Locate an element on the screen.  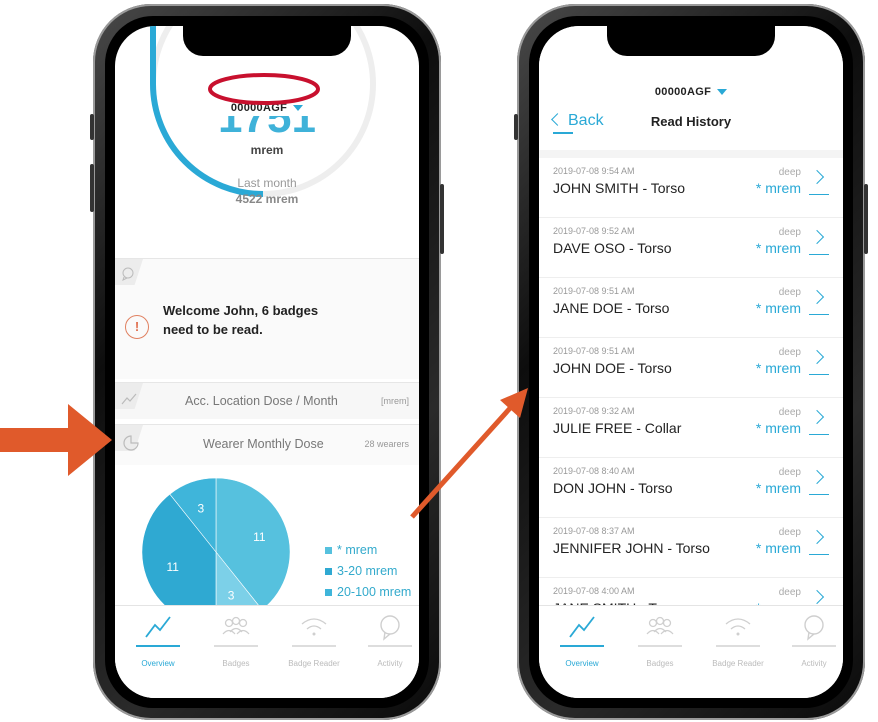
legend-label: 20-100 mrem is located at coordinates (374, 592).